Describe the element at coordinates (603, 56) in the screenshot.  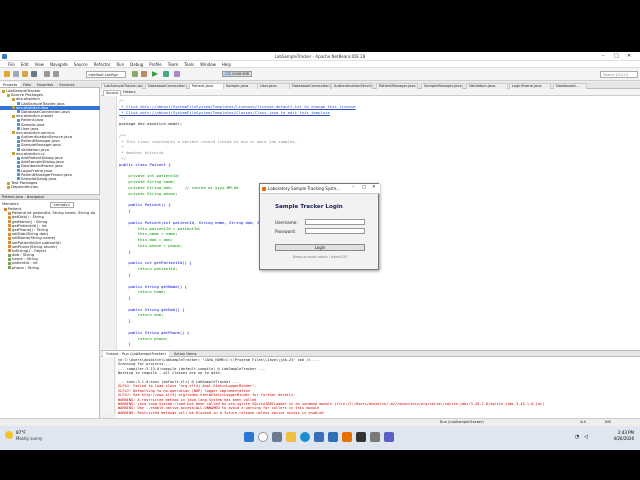
I see `minimize-icon: –` at that location.